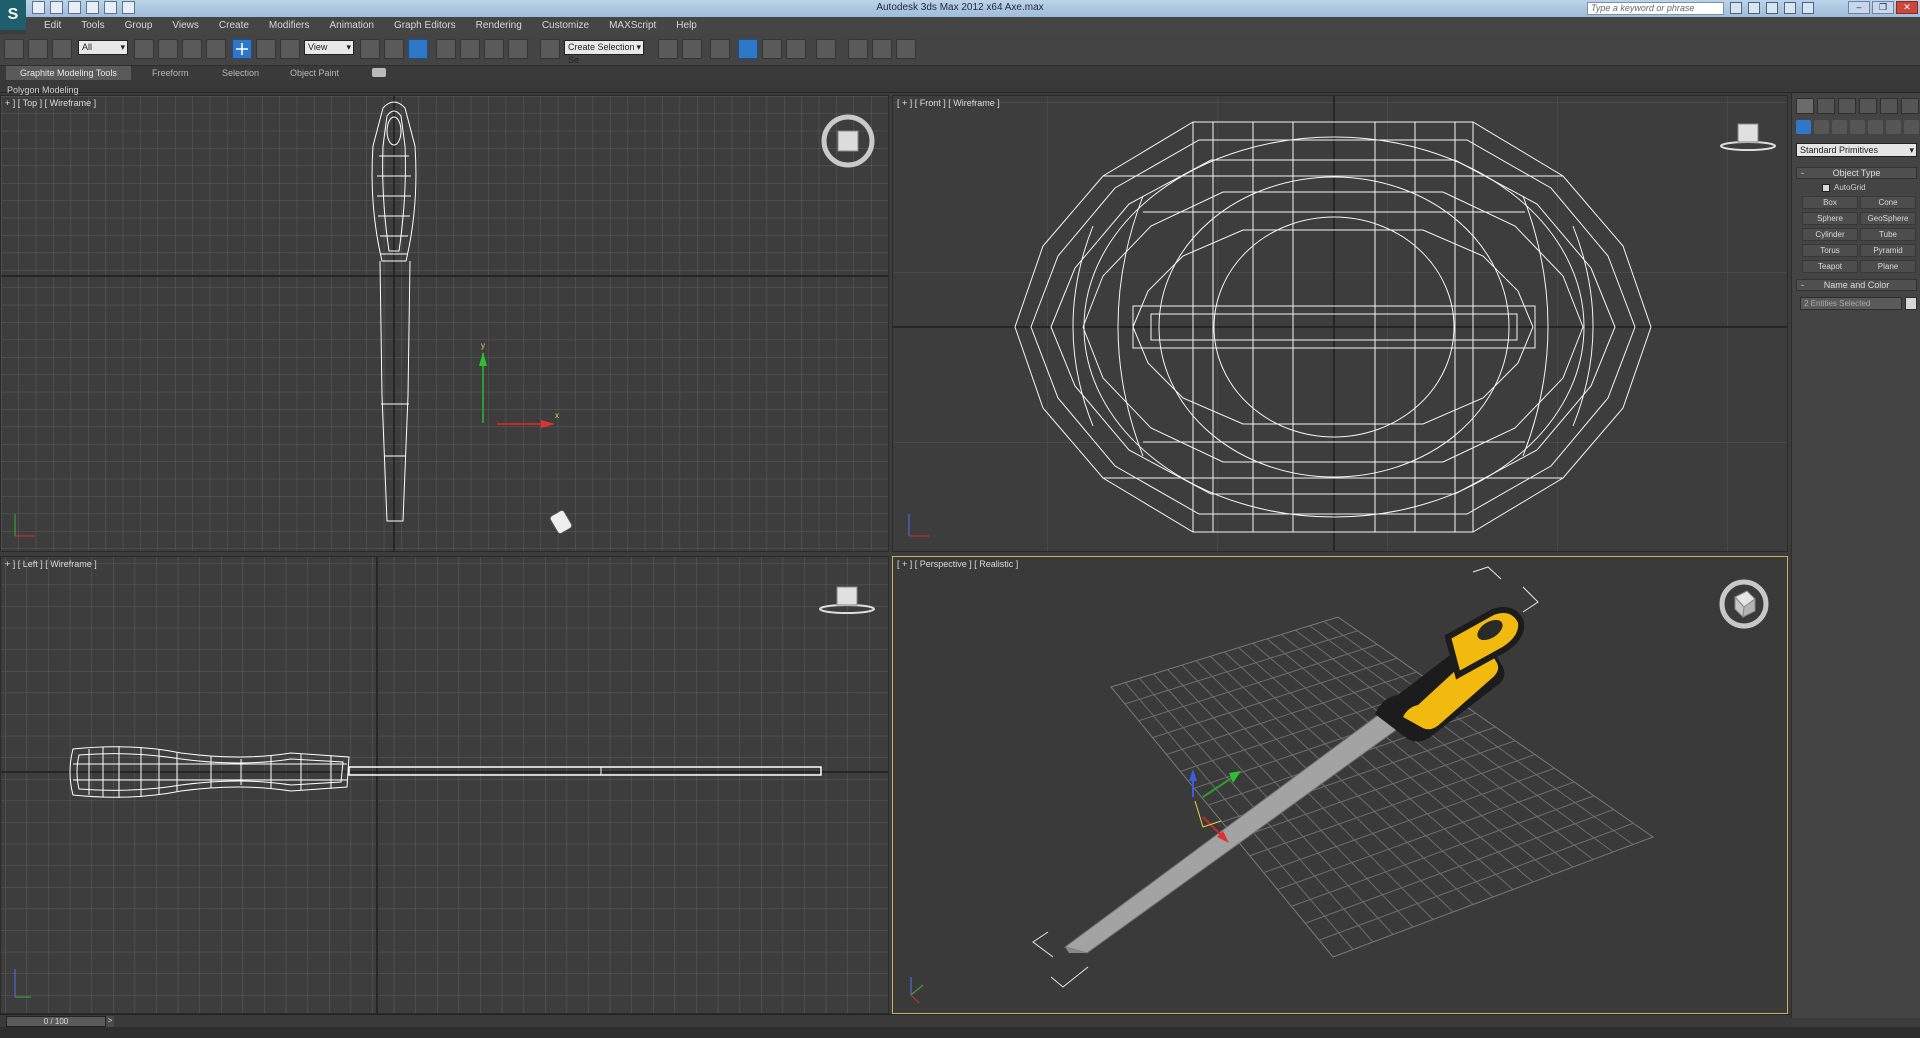  Describe the element at coordinates (1888, 234) in the screenshot. I see `tube-button: Tube` at that location.